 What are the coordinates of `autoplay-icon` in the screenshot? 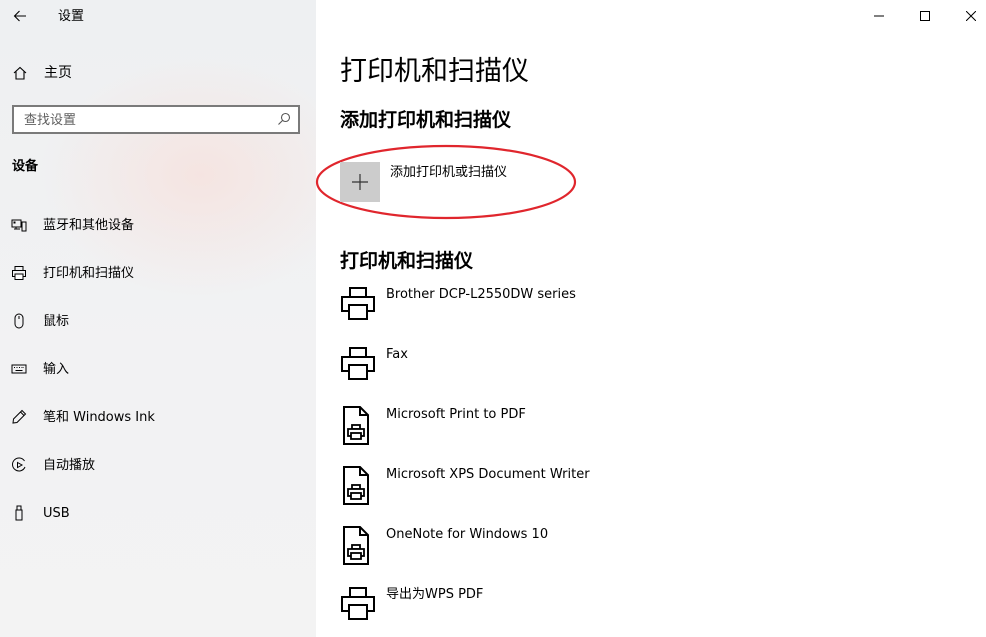 It's located at (19, 465).